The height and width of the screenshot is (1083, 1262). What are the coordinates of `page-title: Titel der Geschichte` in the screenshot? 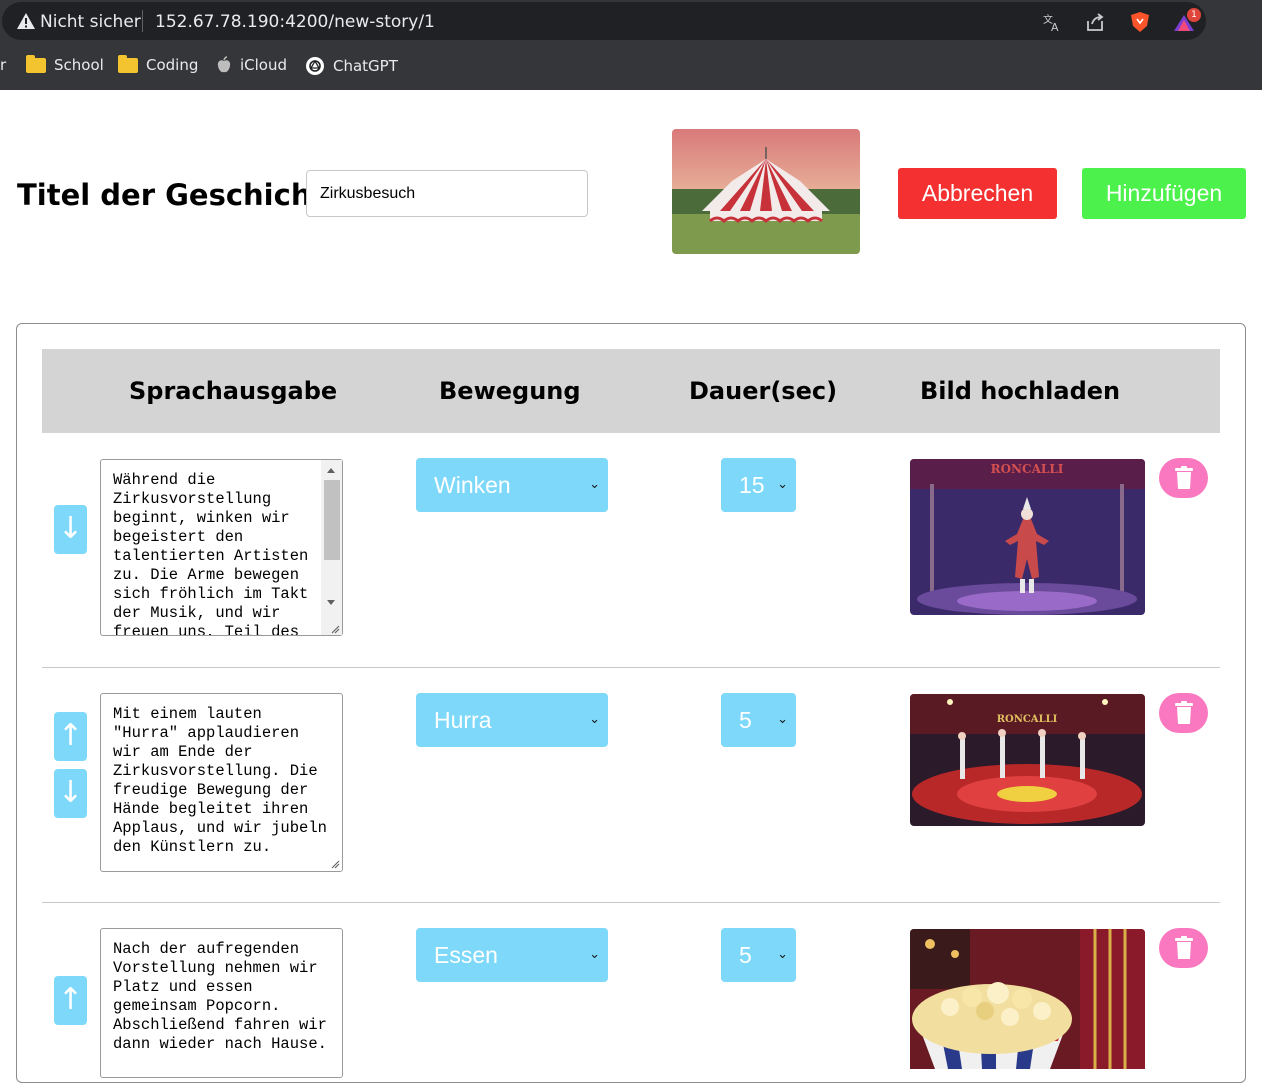 It's located at (181, 195).